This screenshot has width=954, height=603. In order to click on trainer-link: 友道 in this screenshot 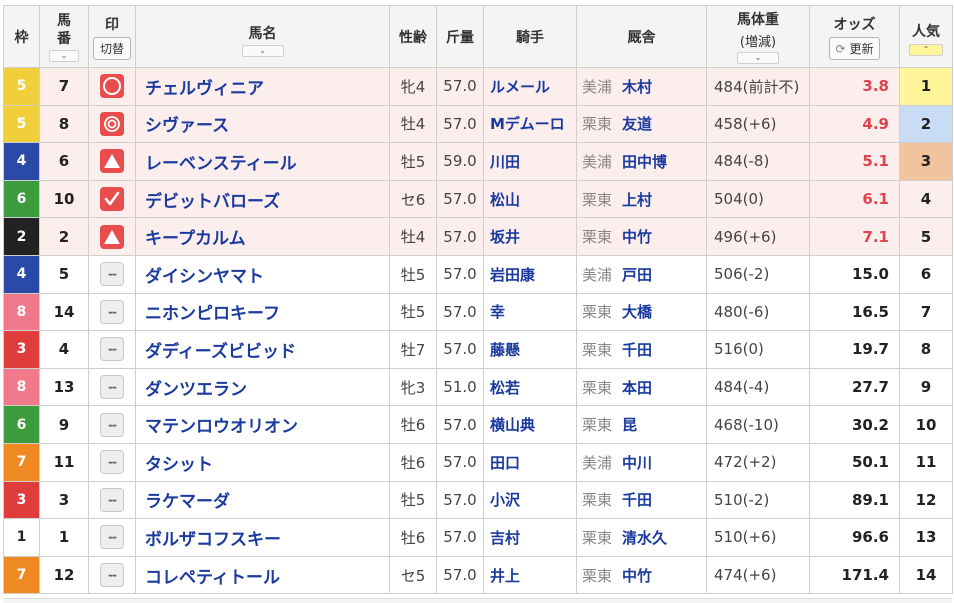, I will do `click(637, 124)`.